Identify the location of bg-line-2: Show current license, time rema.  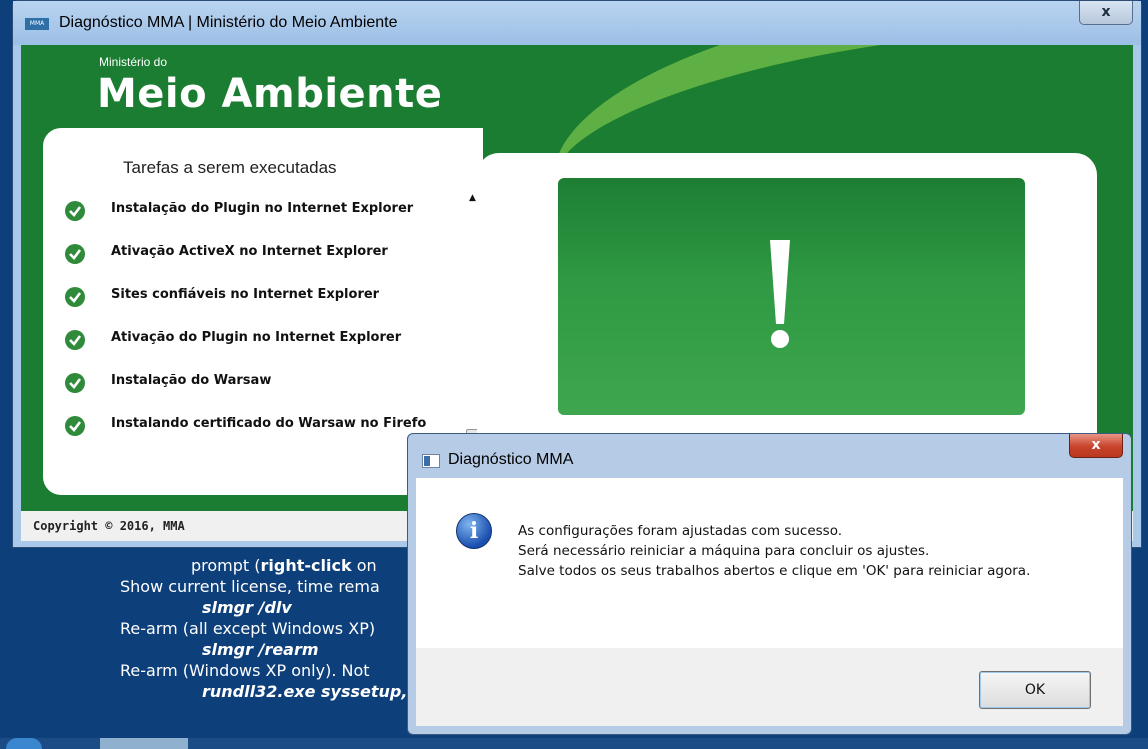
(250, 586).